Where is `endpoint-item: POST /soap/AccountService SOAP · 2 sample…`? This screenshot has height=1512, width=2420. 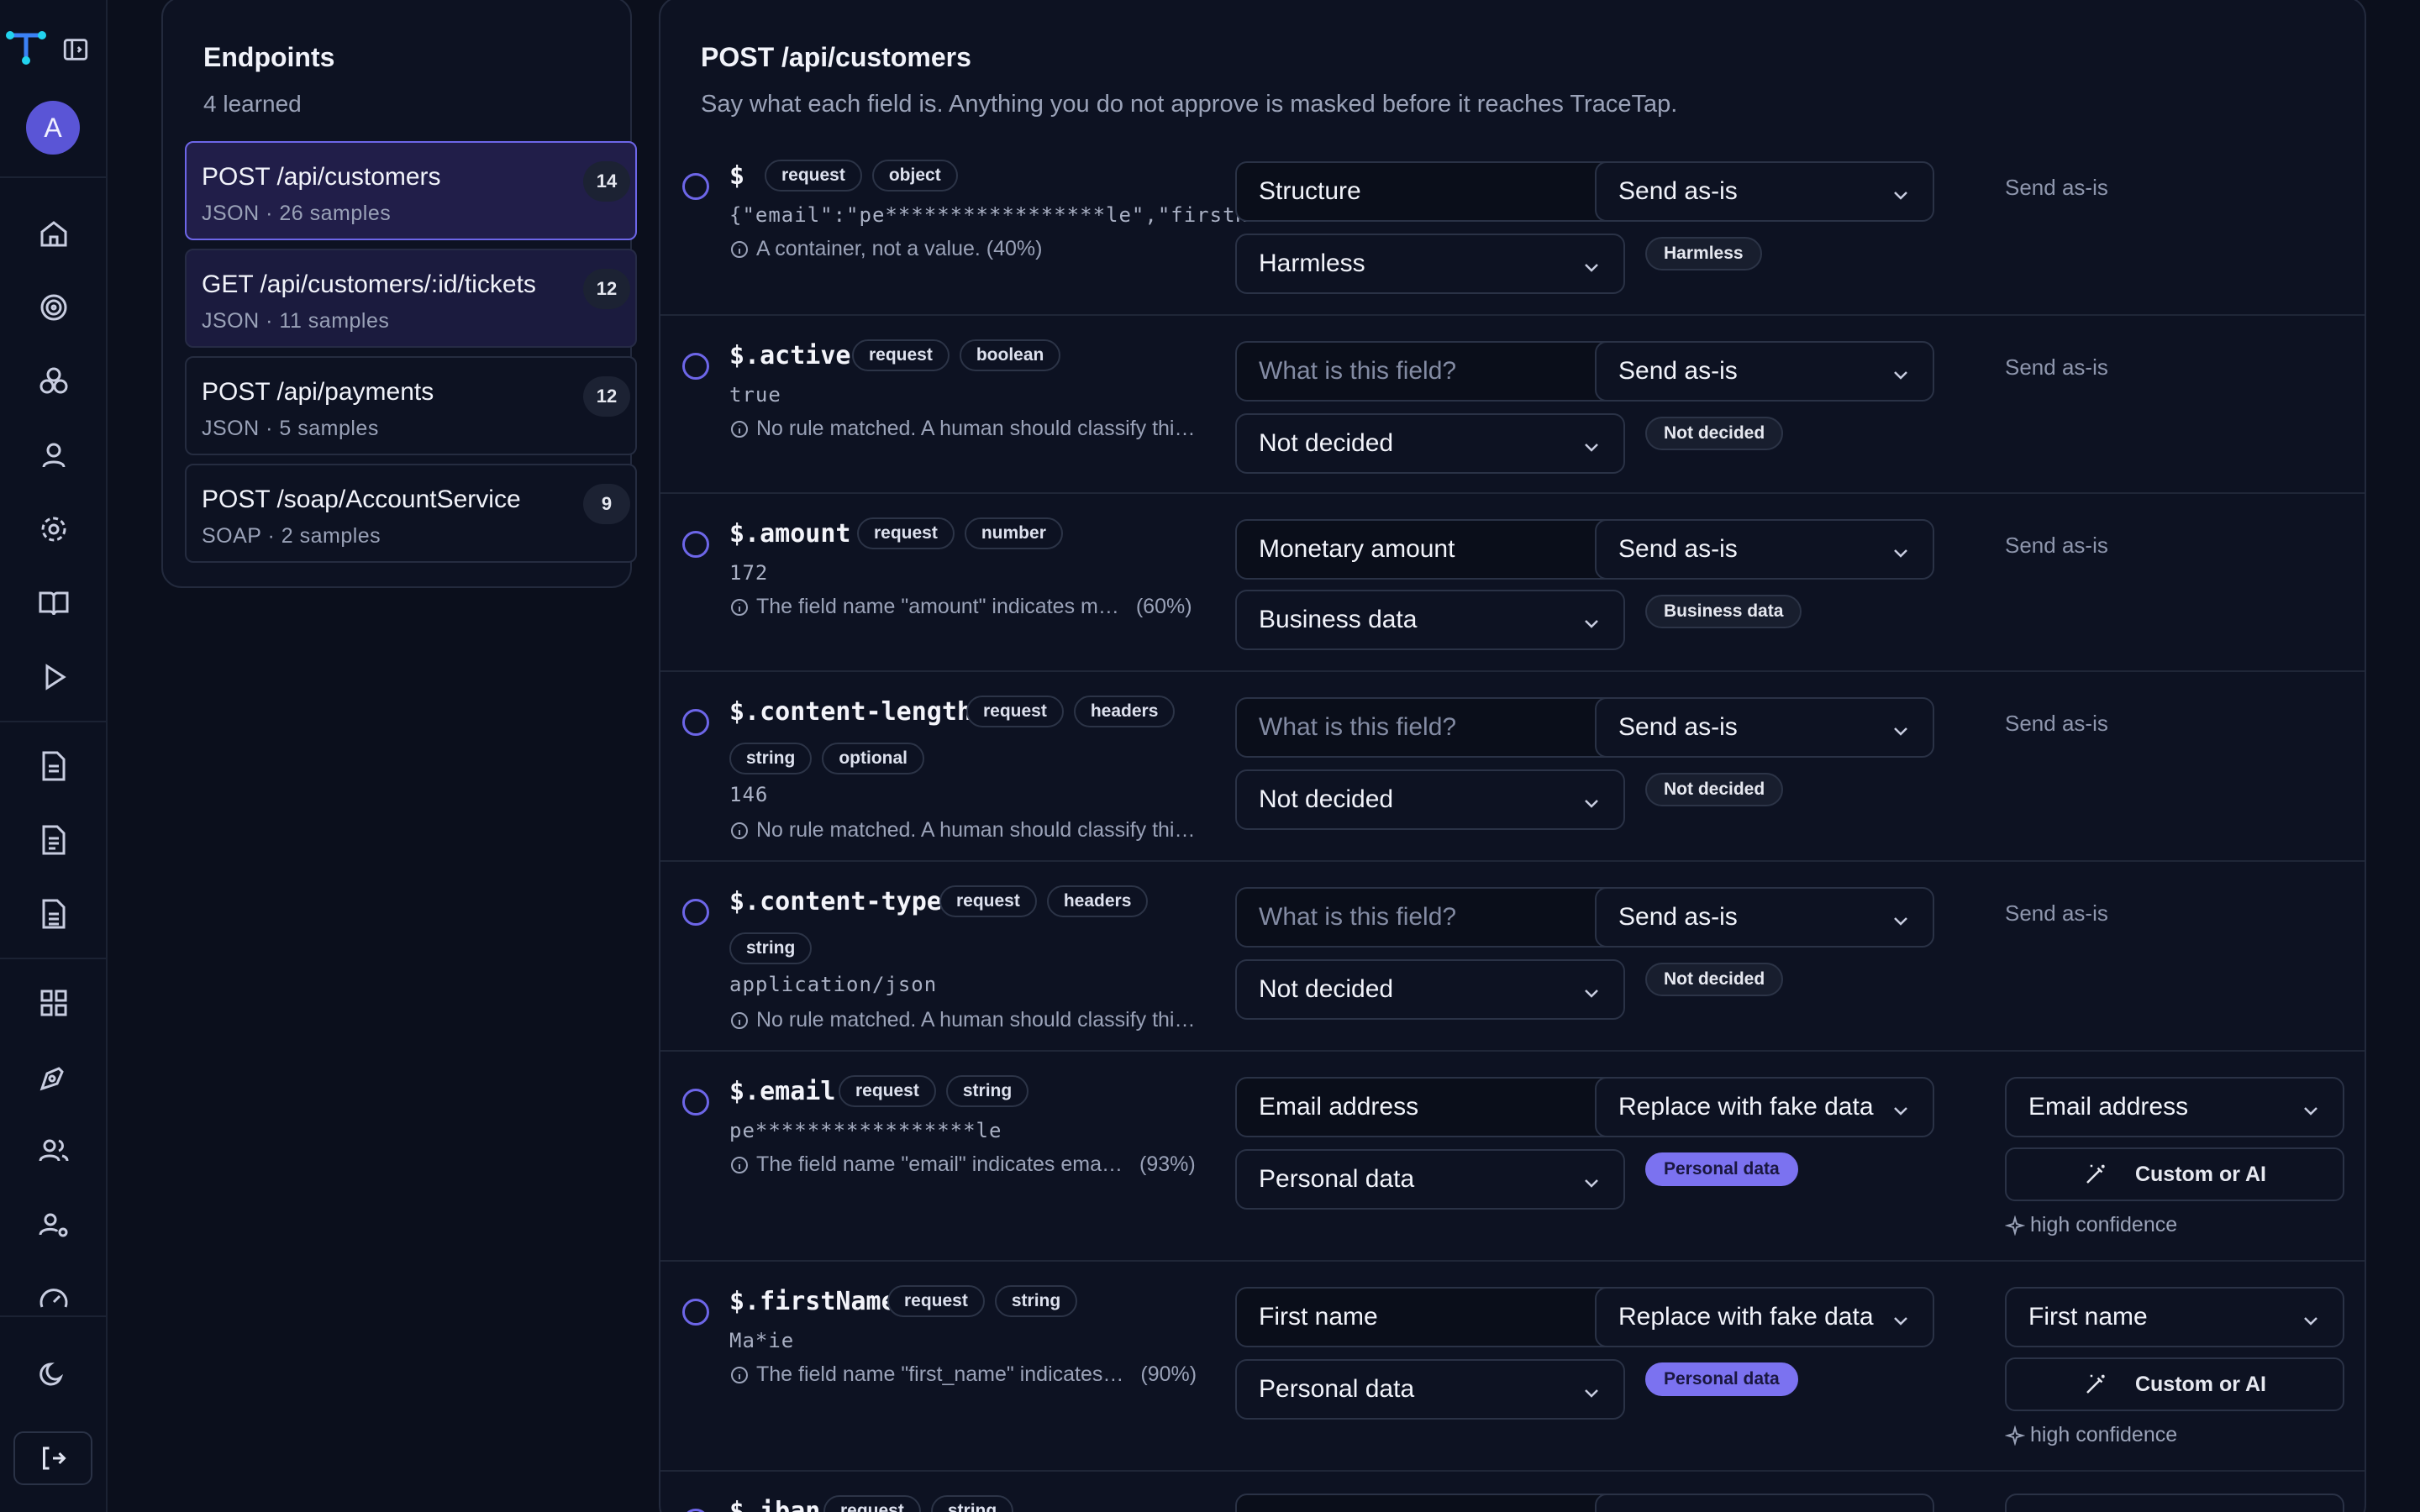
endpoint-item: POST /soap/AccountService SOAP · 2 sample… is located at coordinates (411, 513).